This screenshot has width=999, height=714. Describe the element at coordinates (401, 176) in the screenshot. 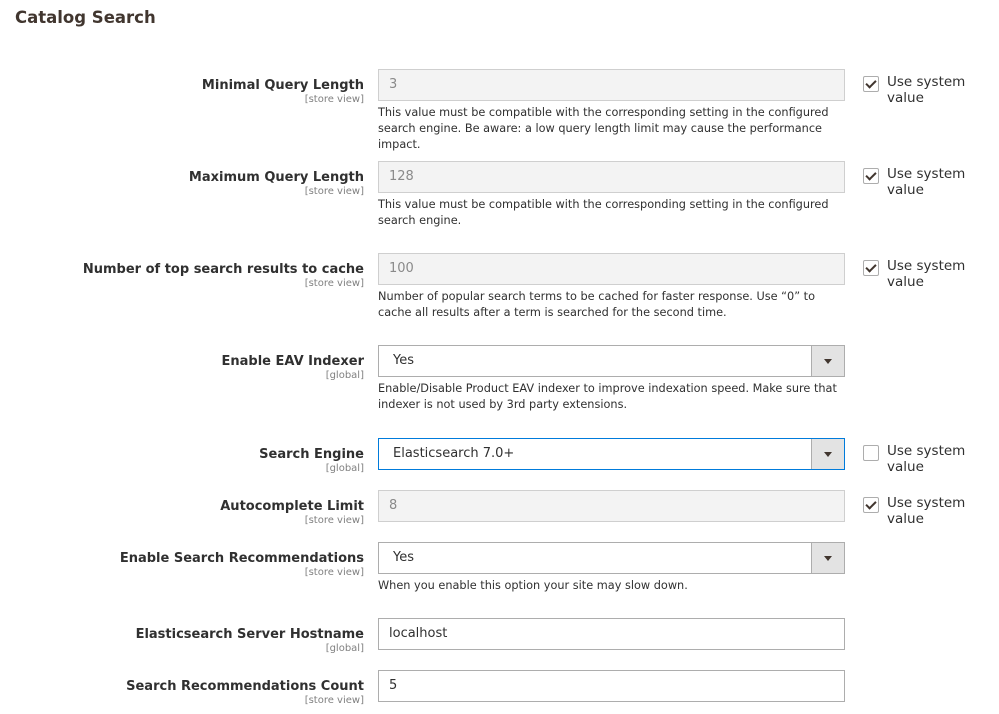

I see `input-value: 128` at that location.